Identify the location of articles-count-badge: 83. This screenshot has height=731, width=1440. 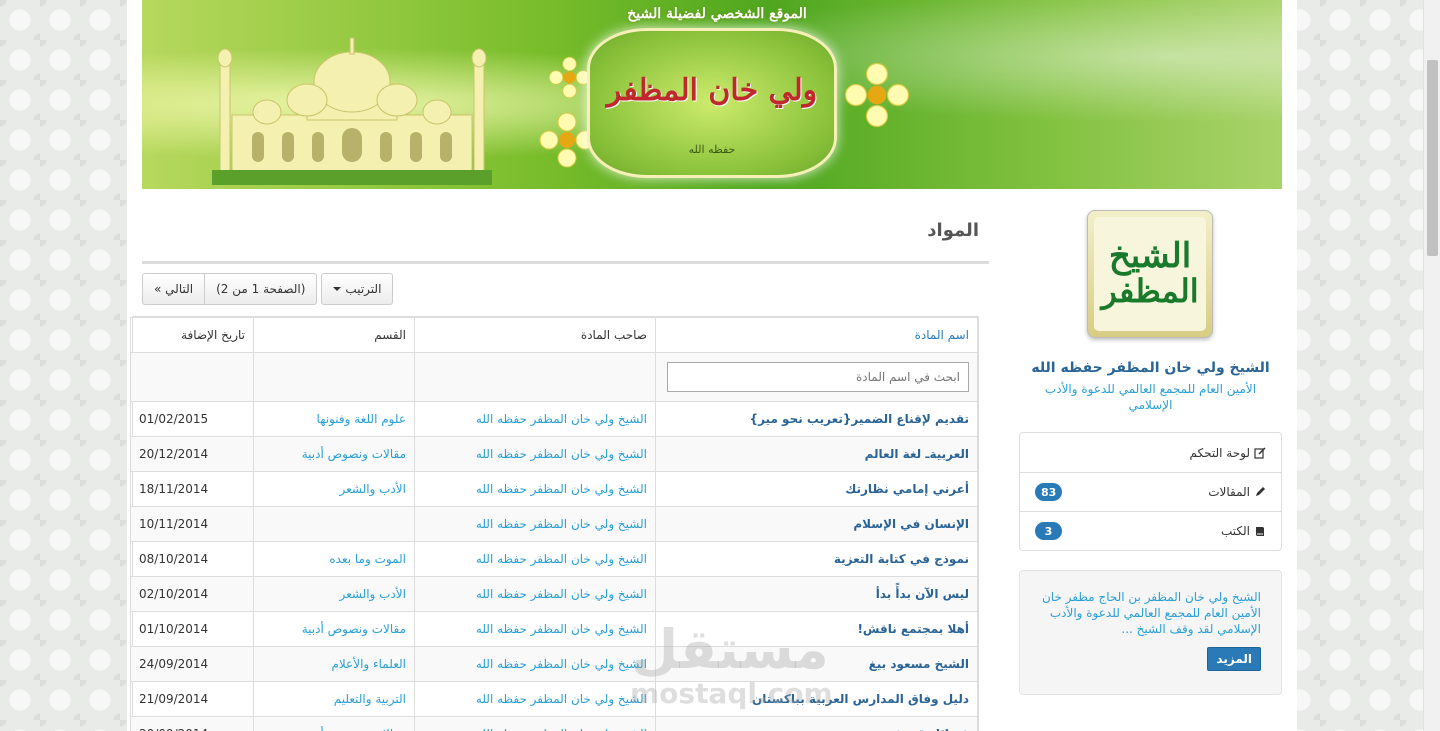
(1049, 492).